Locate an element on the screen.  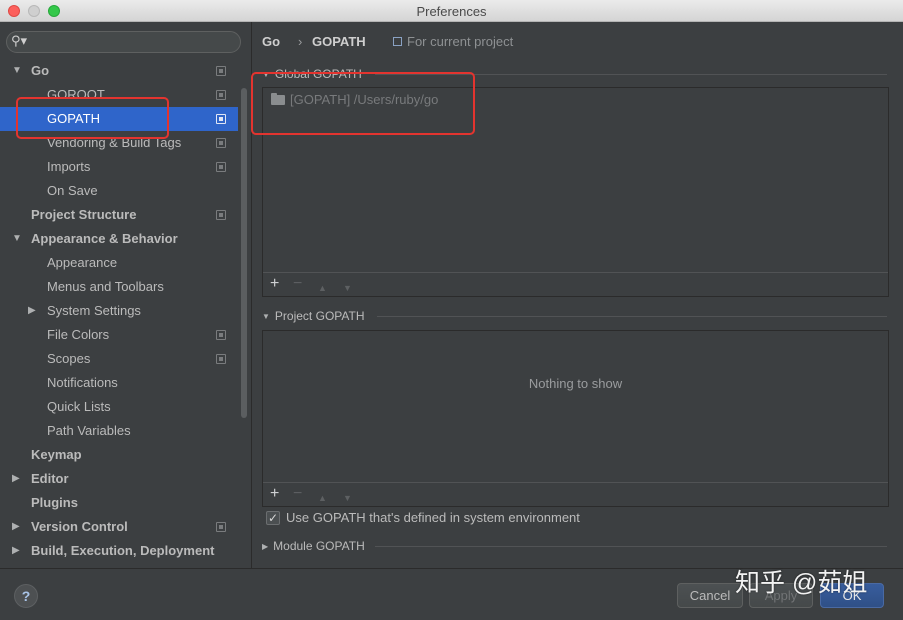
sidebar-item-label: Path Variables is located at coordinates (89, 430).